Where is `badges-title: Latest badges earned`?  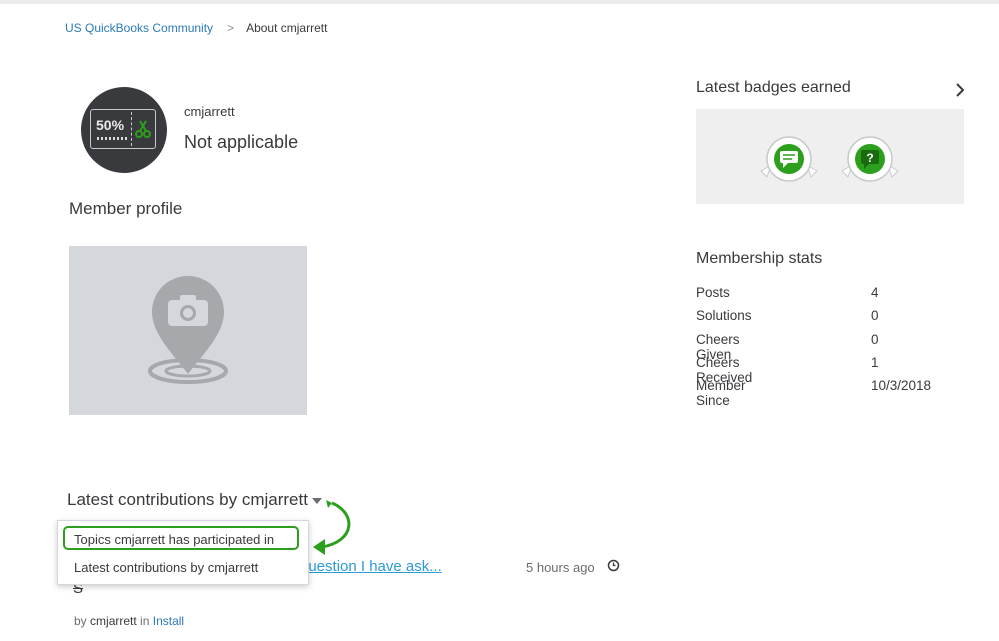
badges-title: Latest badges earned is located at coordinates (773, 87).